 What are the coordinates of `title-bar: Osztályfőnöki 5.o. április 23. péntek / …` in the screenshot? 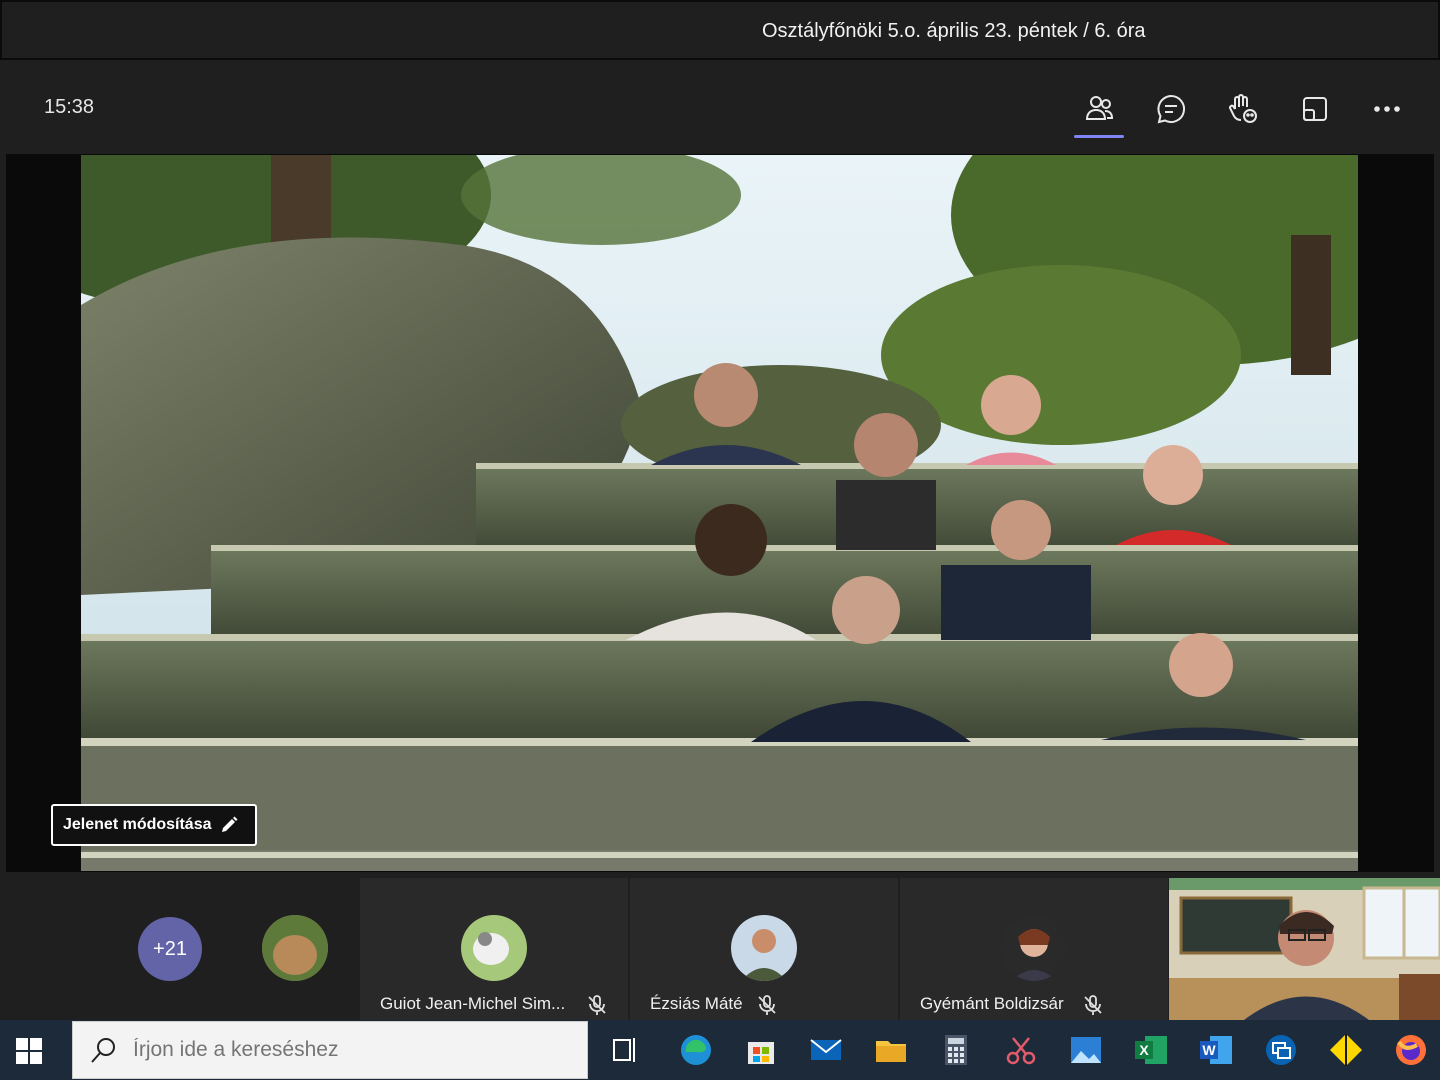 It's located at (720, 30).